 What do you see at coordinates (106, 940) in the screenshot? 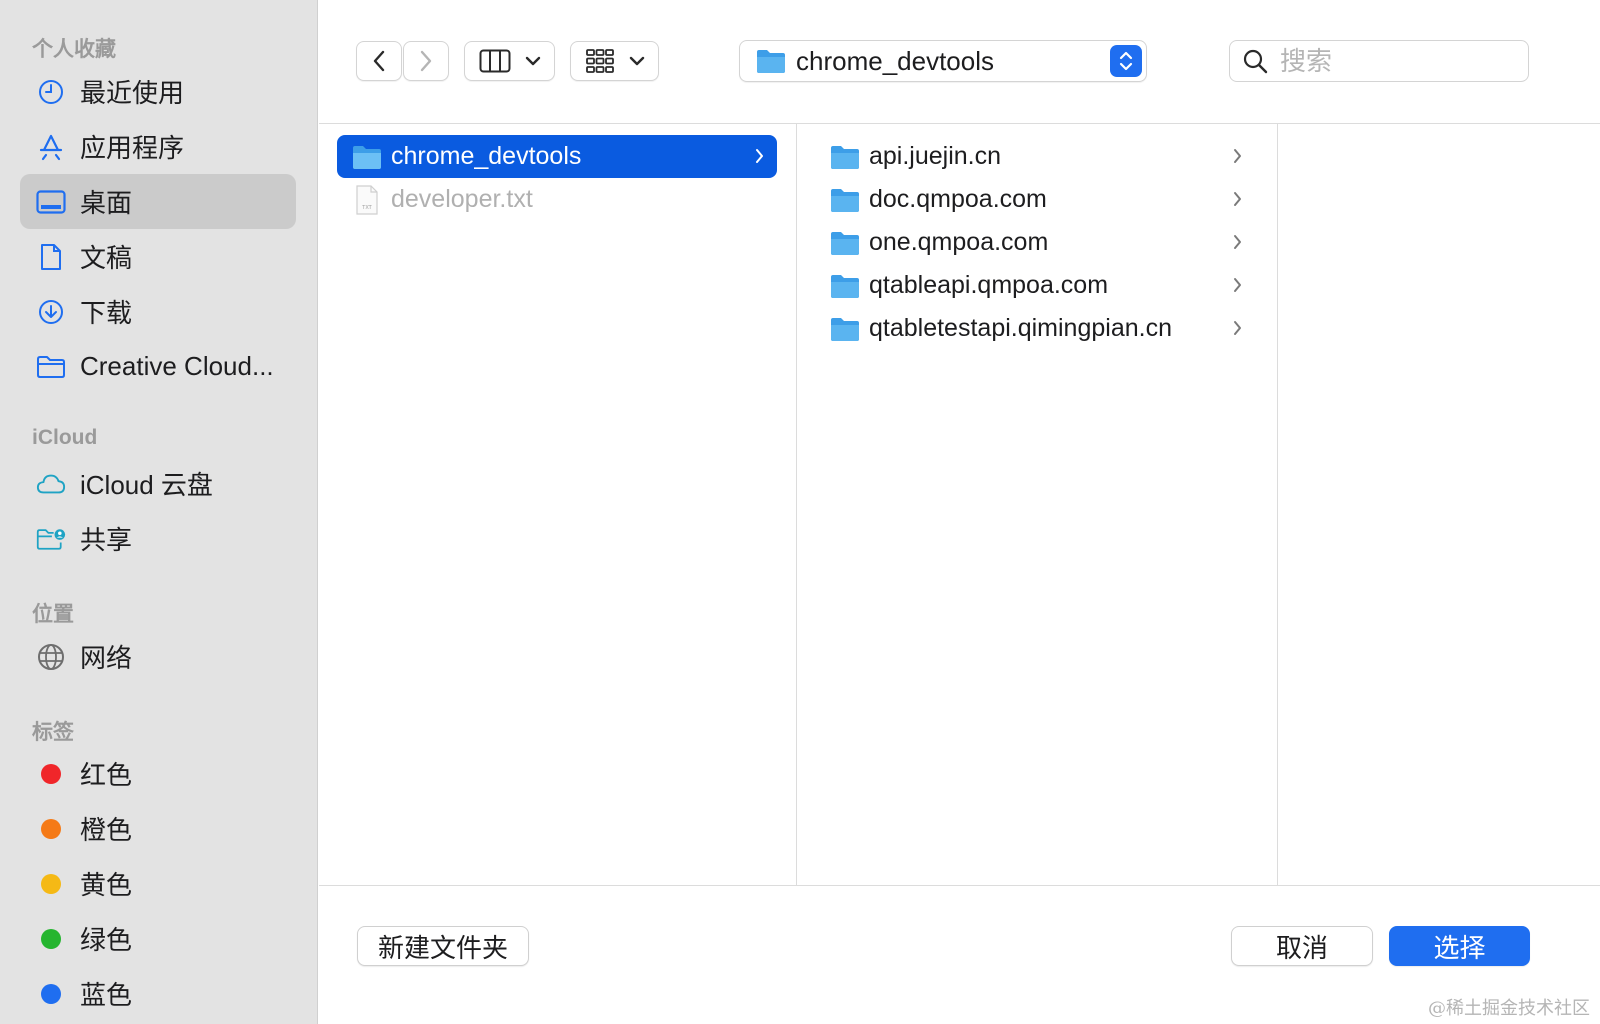
I see `sidebar-item-label: 绿色` at bounding box center [106, 940].